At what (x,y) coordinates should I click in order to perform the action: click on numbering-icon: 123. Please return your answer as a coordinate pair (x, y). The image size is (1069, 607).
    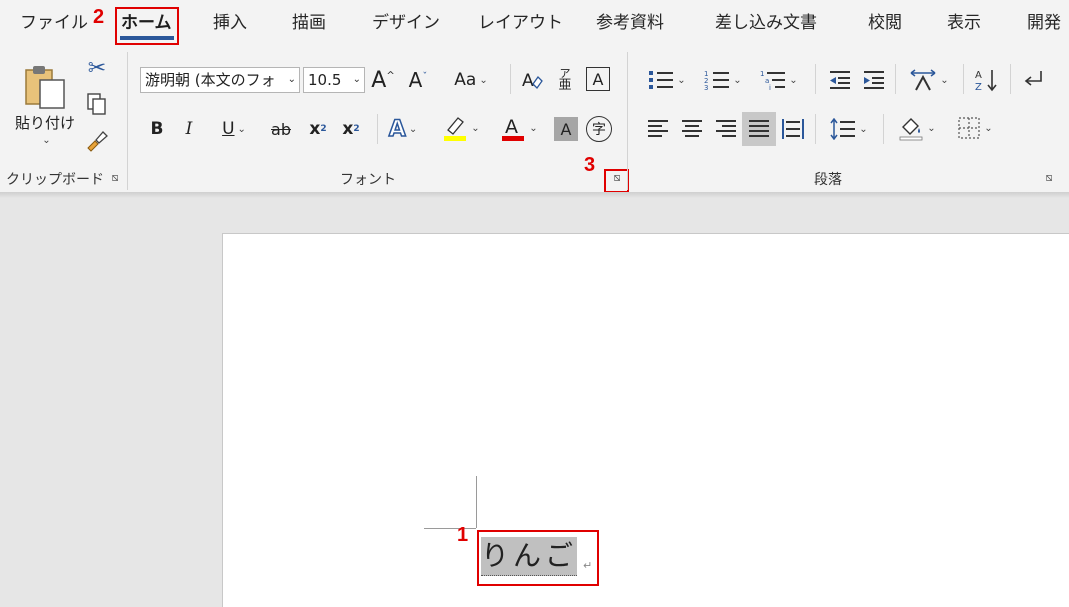
    Looking at the image, I should click on (717, 80).